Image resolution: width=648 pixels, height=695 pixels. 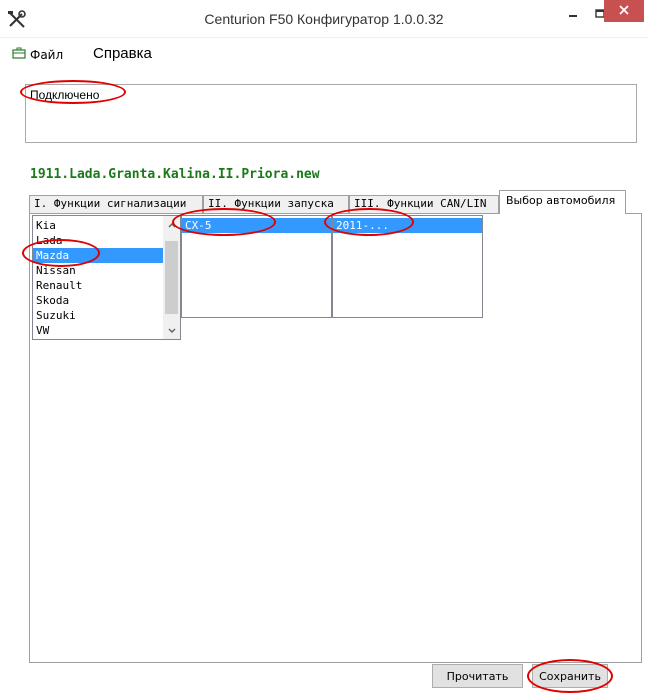 I want to click on tab-start-functions: II. Функции запуска, so click(x=276, y=204).